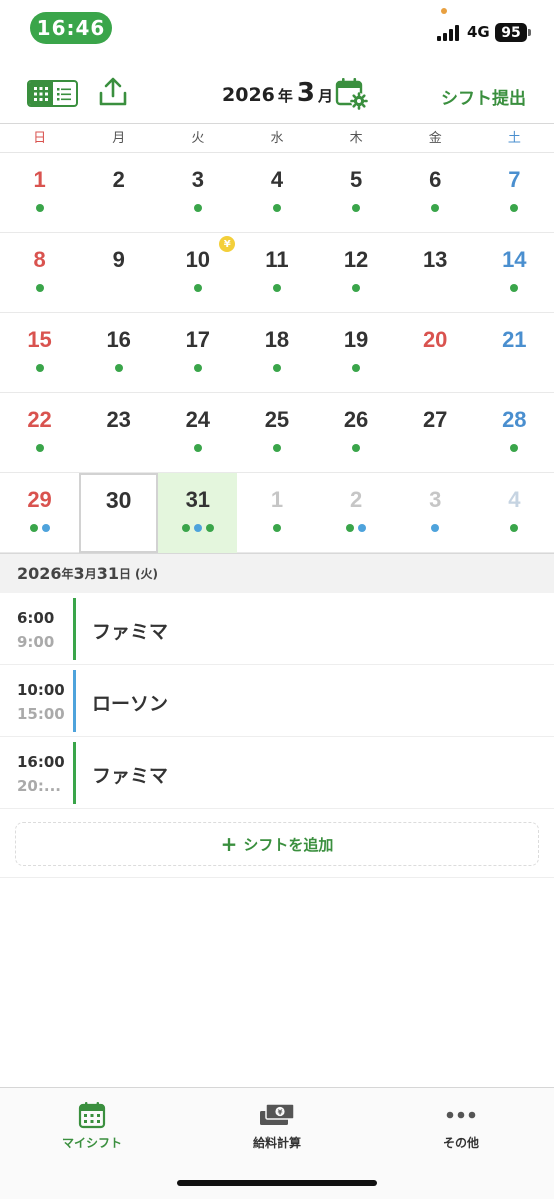 Image resolution: width=554 pixels, height=1199 pixels. I want to click on calendar-day-cell: 19, so click(356, 353).